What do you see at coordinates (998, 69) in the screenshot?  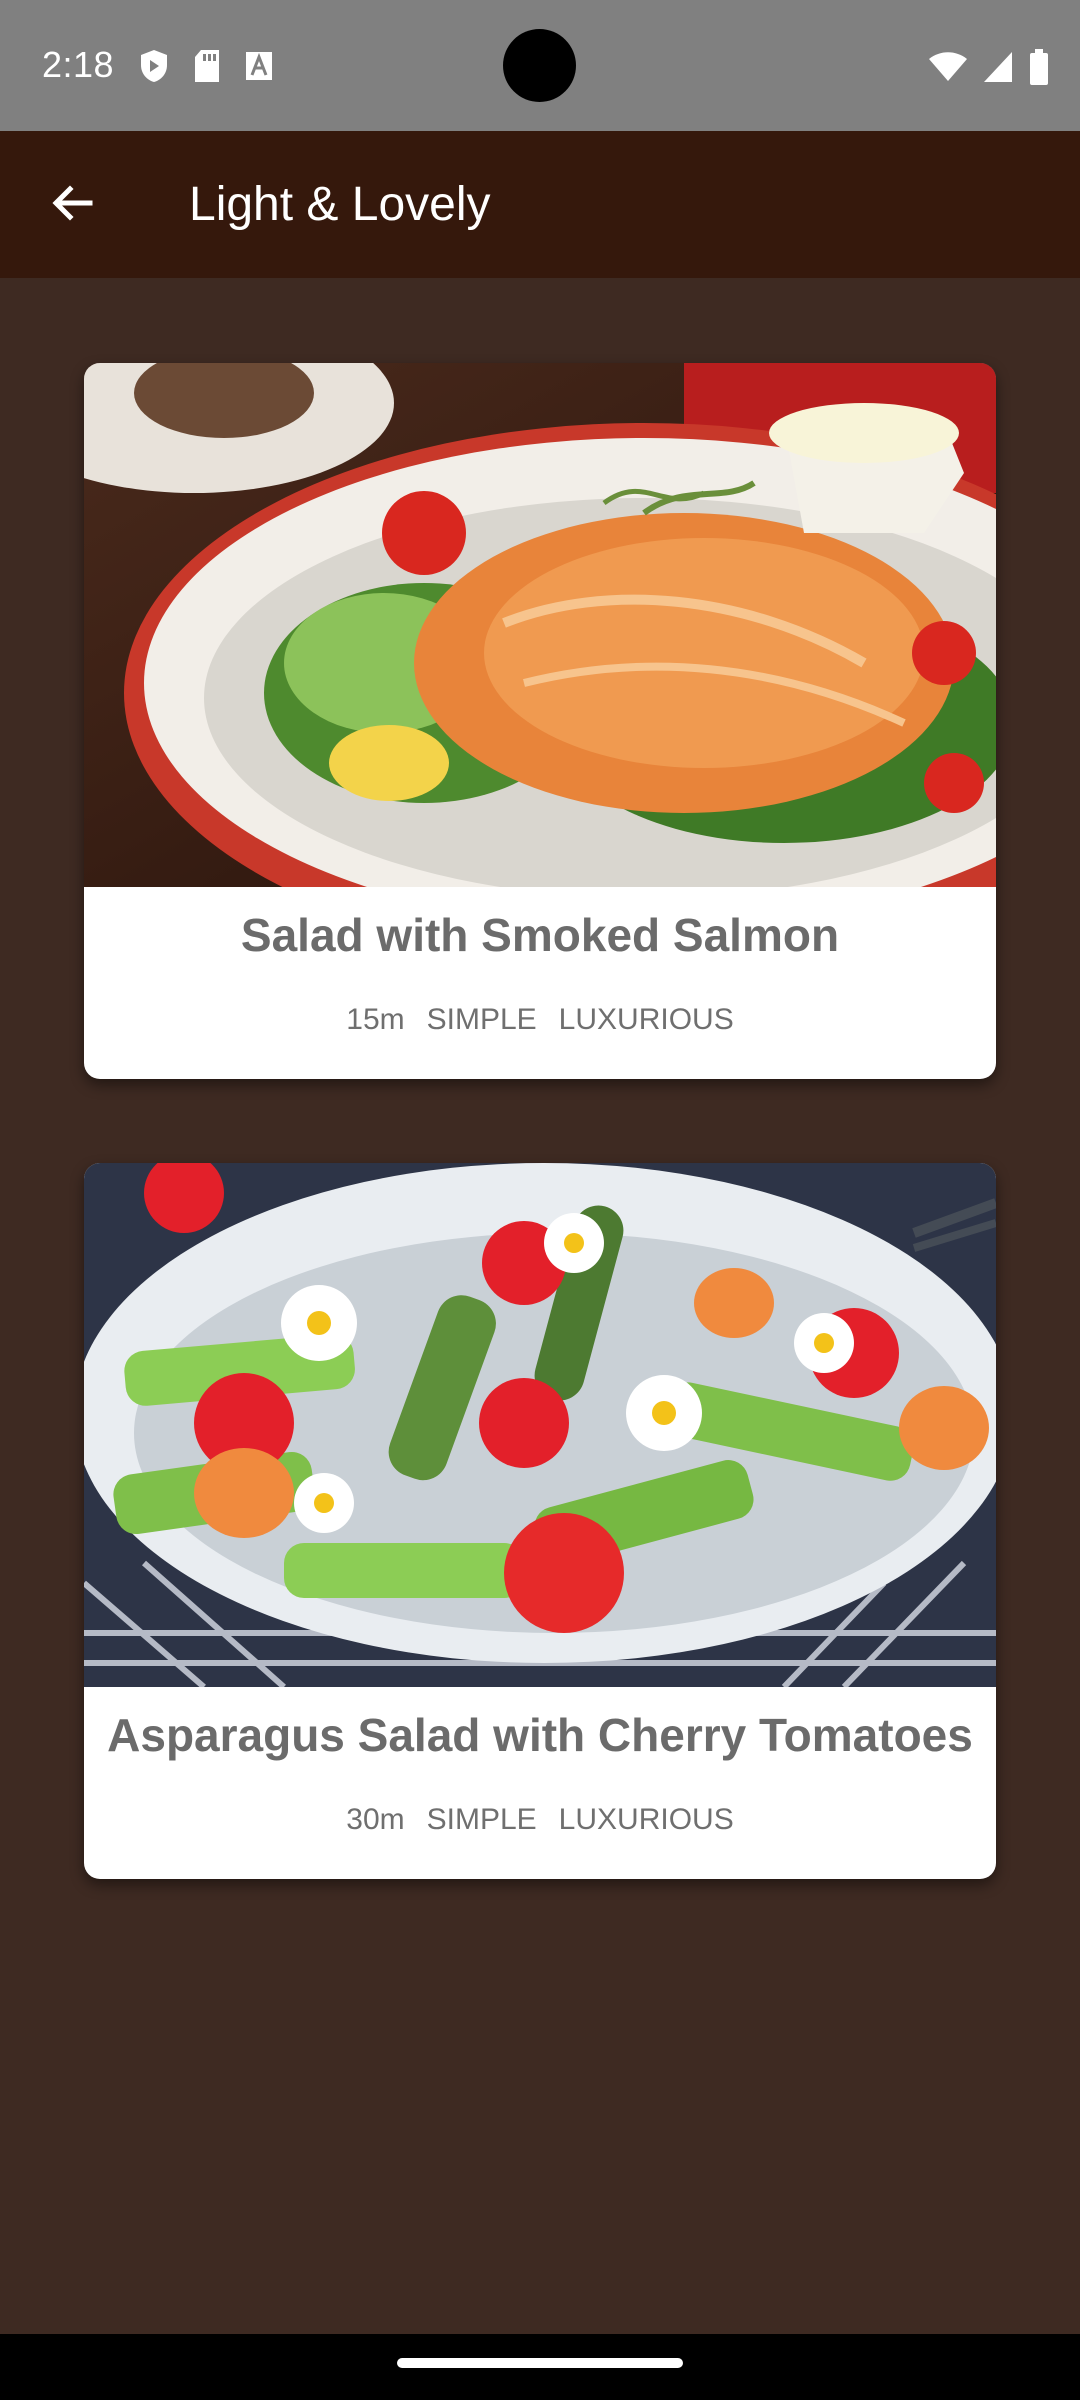 I see `cell-signal-icon` at bounding box center [998, 69].